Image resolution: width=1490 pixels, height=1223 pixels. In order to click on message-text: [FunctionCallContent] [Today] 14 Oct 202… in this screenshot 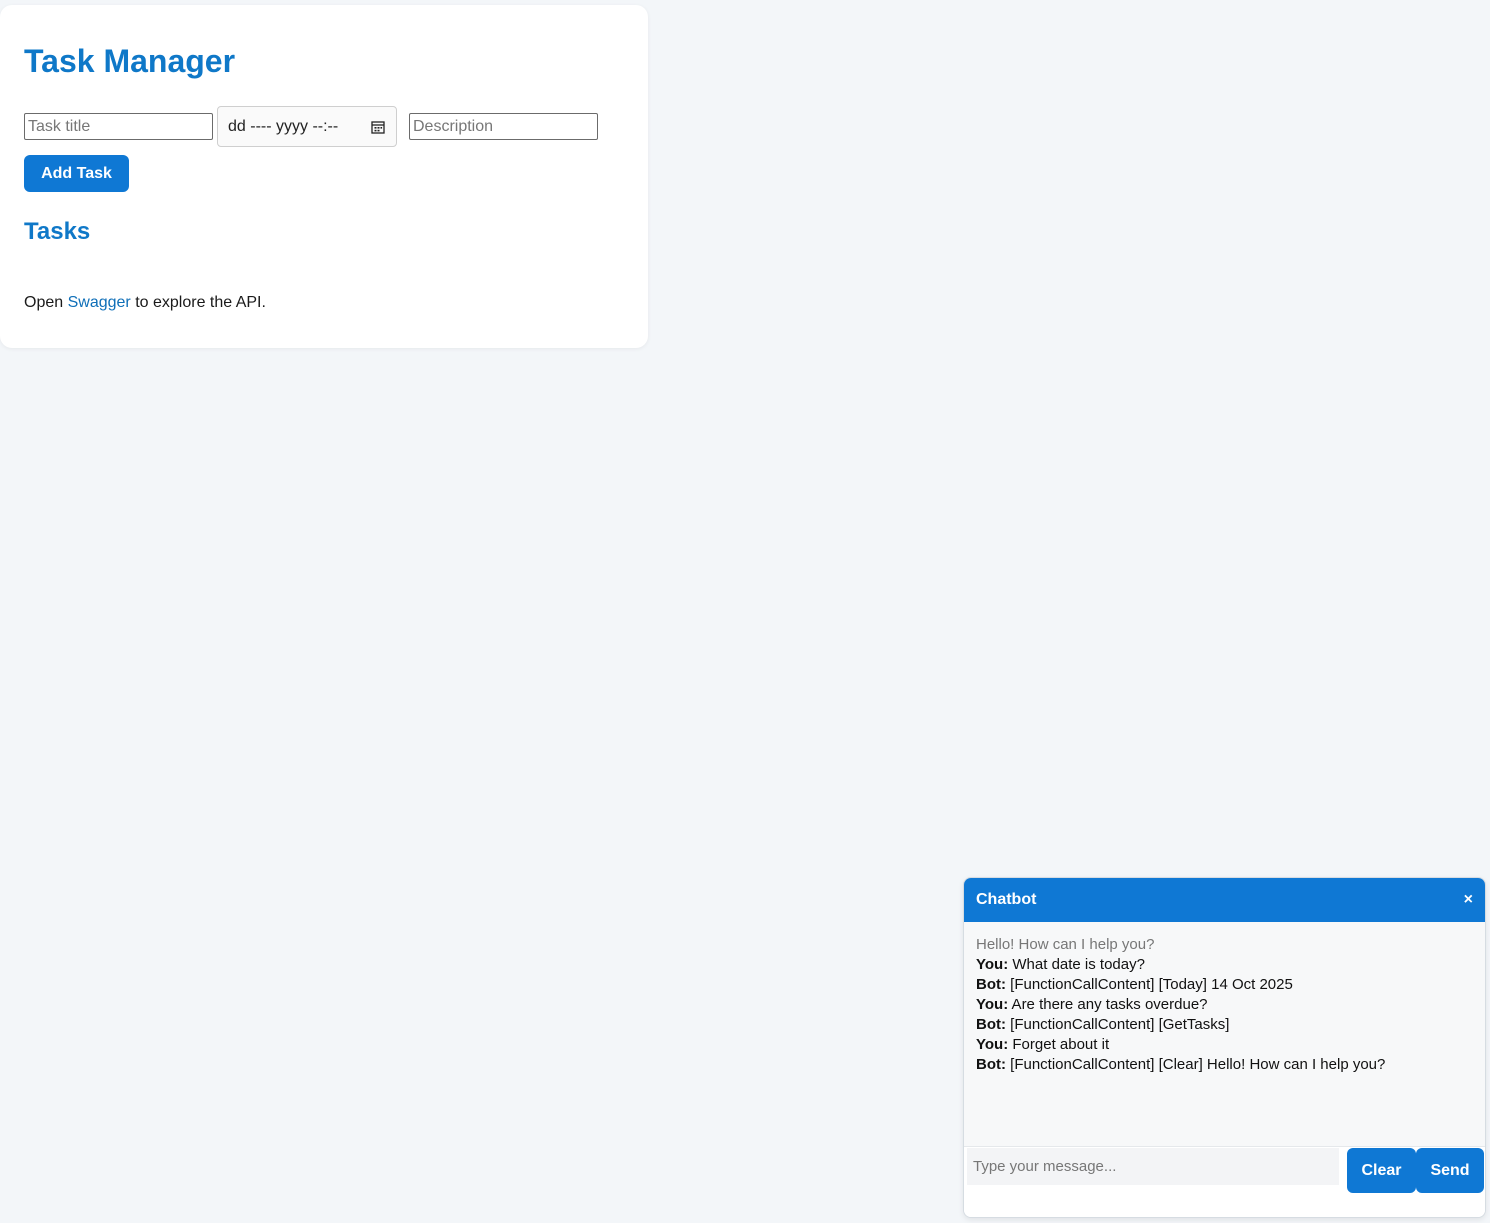, I will do `click(1149, 984)`.